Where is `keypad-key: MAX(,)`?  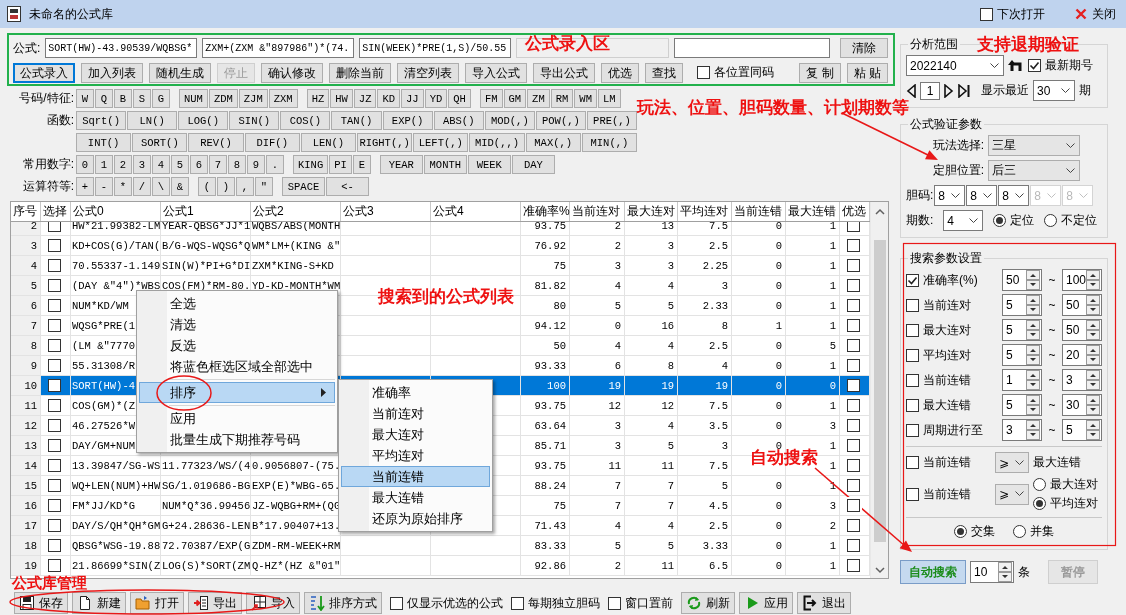
keypad-key: MAX(,) is located at coordinates (553, 142).